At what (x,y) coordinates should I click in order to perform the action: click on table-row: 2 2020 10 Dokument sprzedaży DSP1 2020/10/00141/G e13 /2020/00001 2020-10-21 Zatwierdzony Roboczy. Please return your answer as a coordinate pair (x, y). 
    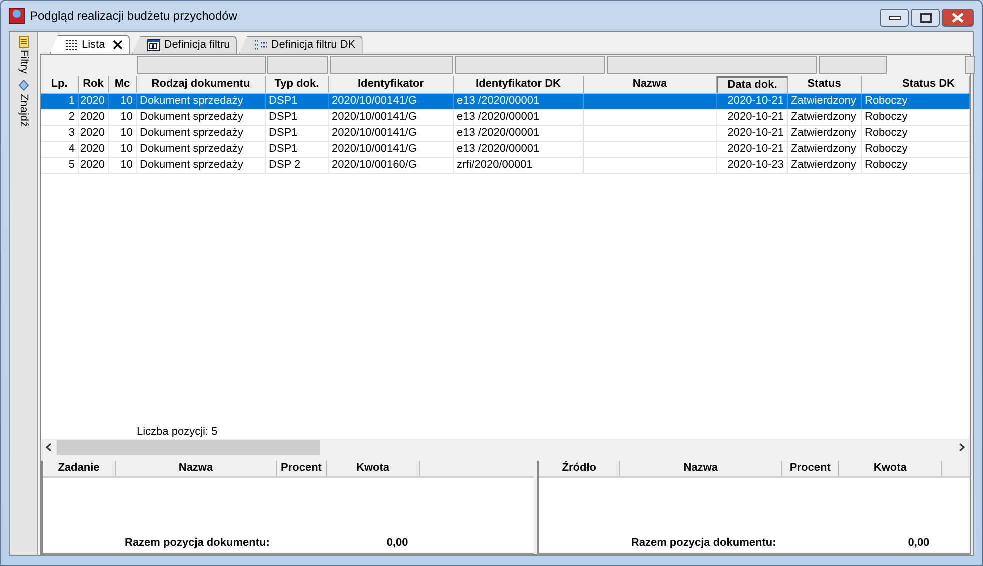
    Looking at the image, I should click on (505, 118).